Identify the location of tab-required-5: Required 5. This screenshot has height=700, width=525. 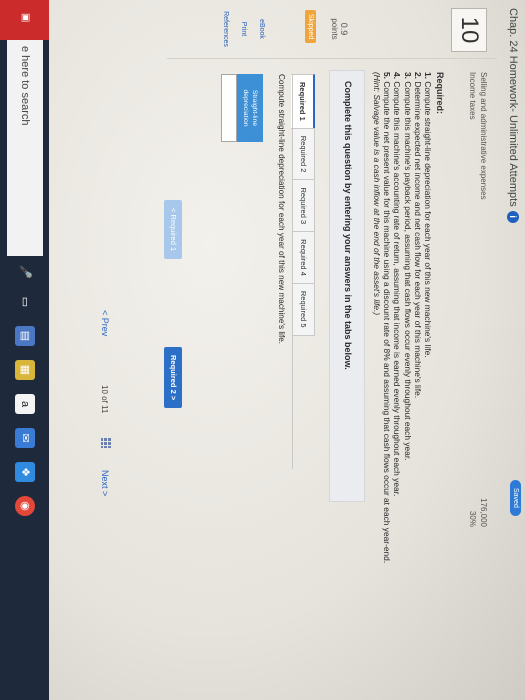
(303, 309).